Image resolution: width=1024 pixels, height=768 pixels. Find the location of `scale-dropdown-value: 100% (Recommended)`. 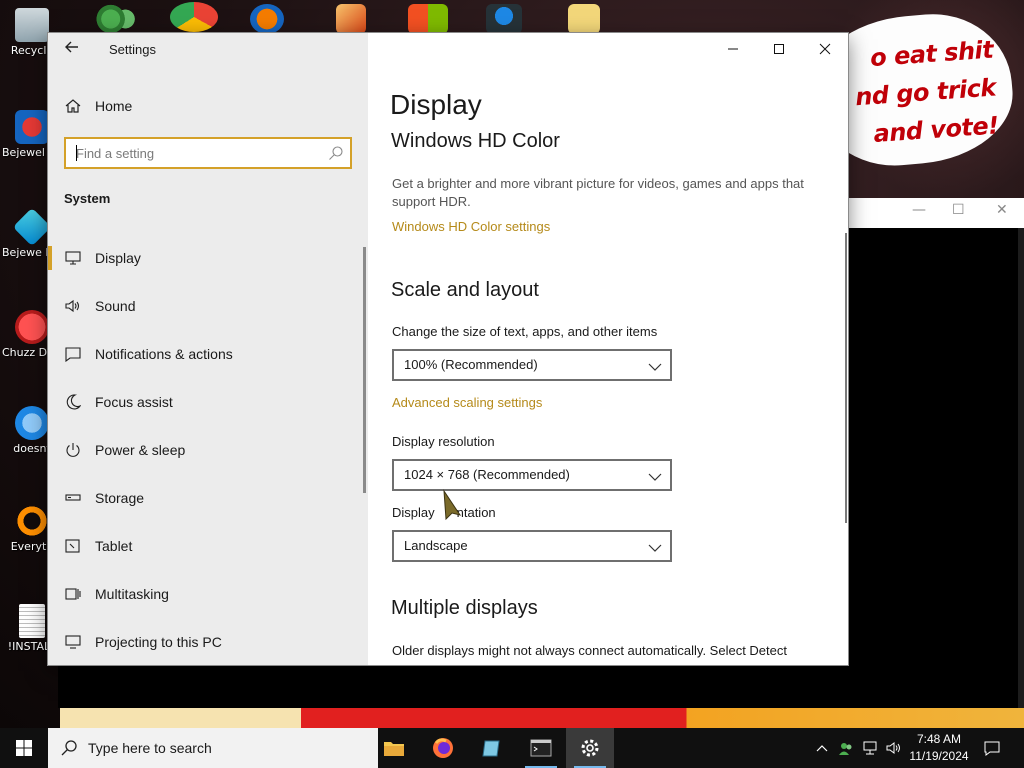

scale-dropdown-value: 100% (Recommended) is located at coordinates (471, 364).